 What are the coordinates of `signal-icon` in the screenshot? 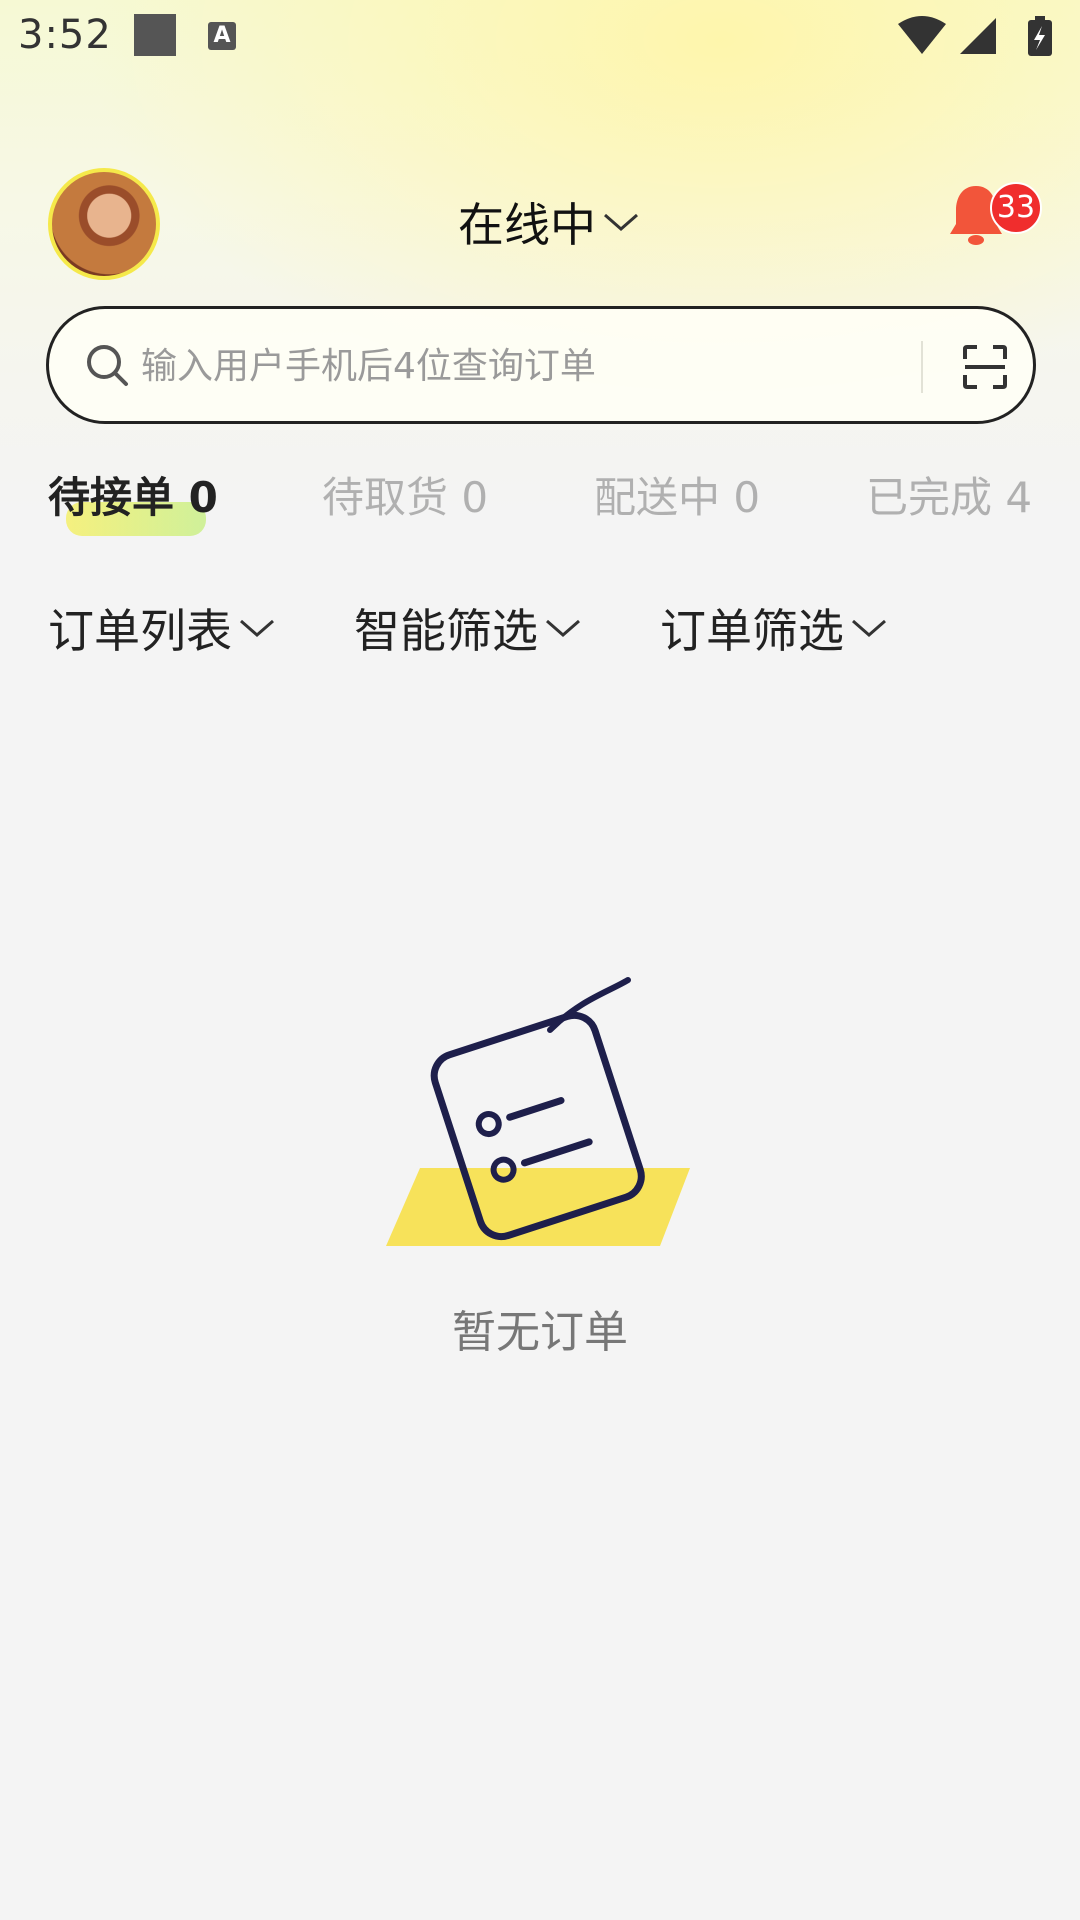 It's located at (978, 36).